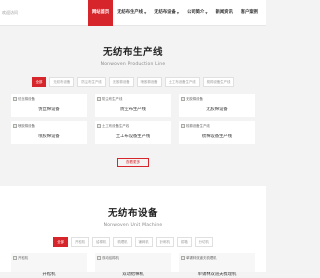  Describe the element at coordinates (62, 82) in the screenshot. I see `tab-nonwoven-equipment: 无纺布设备` at that location.